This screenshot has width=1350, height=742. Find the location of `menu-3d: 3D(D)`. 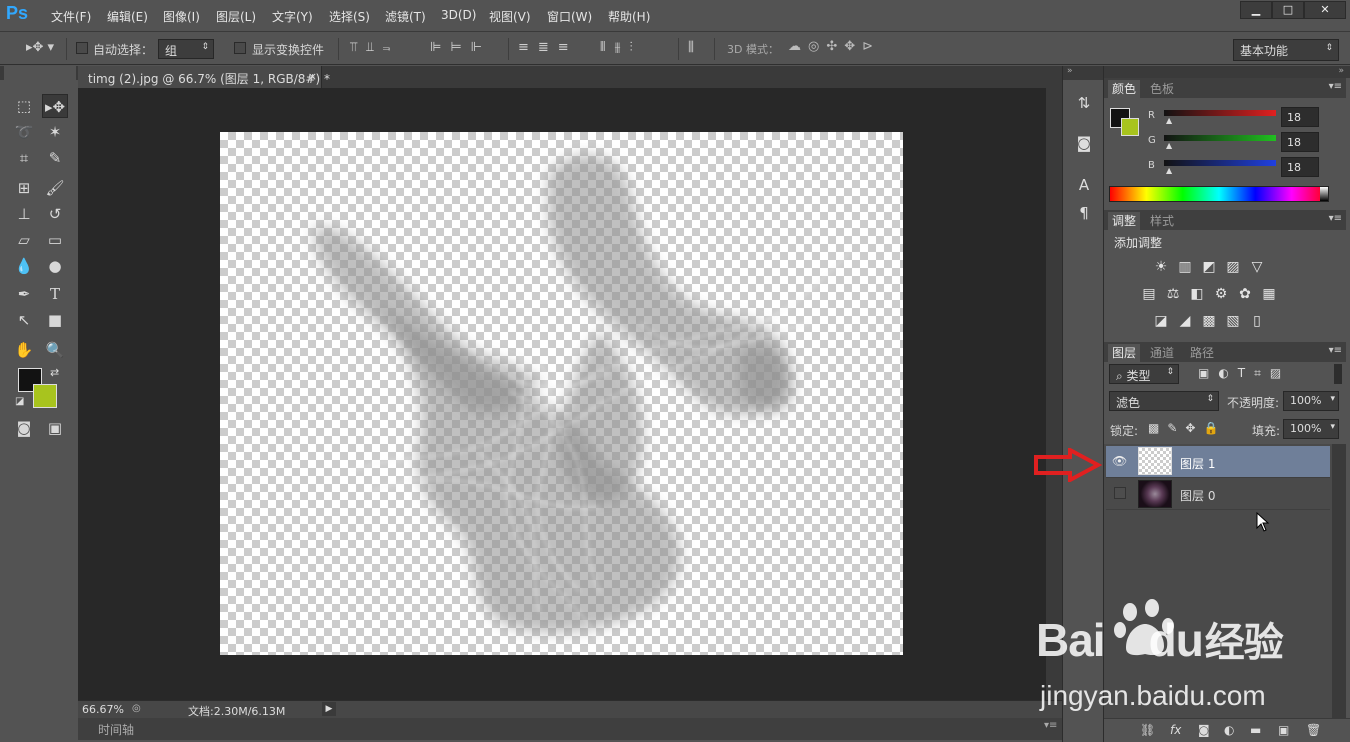

menu-3d: 3D(D) is located at coordinates (458, 15).